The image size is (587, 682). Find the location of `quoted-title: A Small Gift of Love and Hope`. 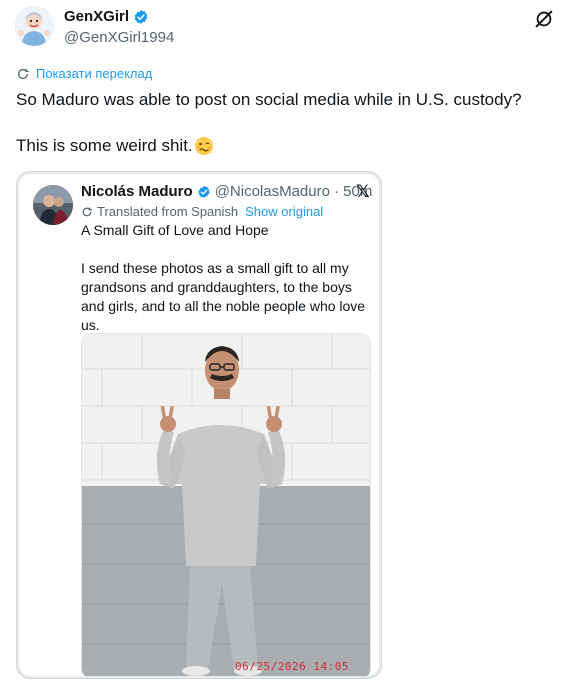

quoted-title: A Small Gift of Love and Hope is located at coordinates (175, 230).